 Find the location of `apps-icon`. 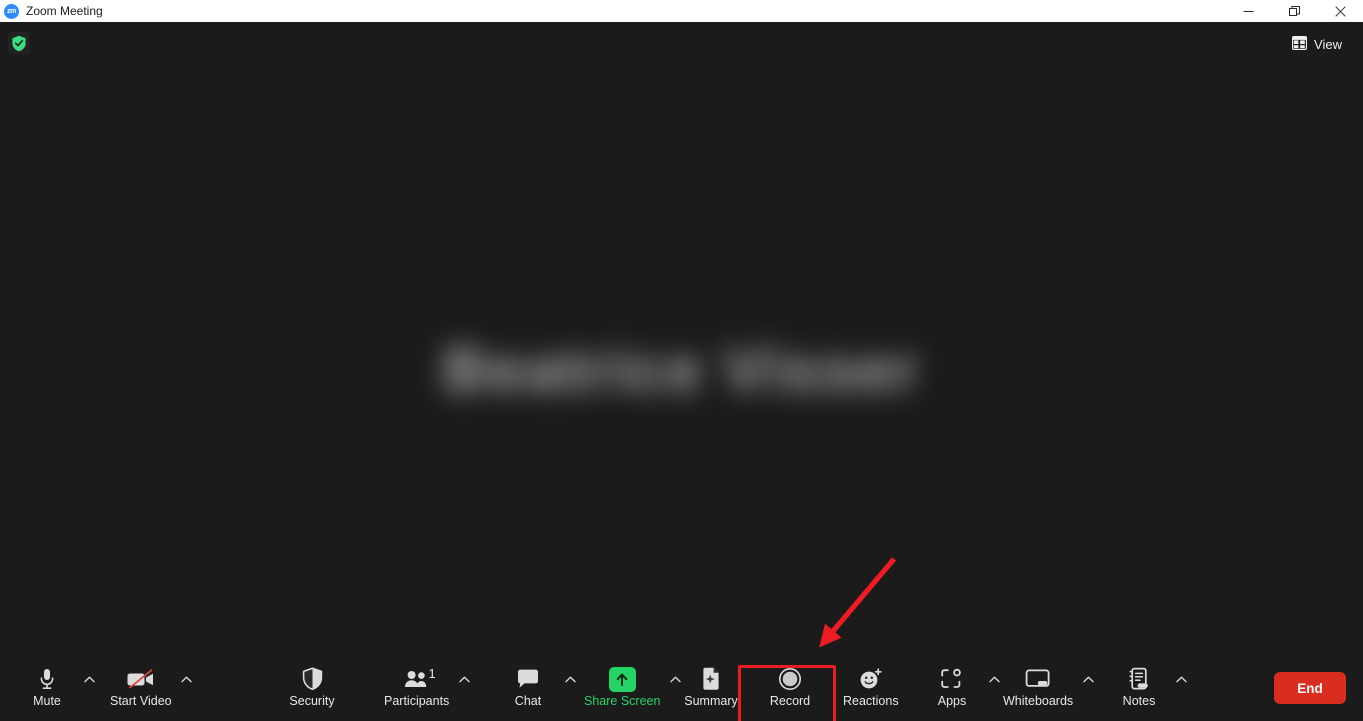

apps-icon is located at coordinates (952, 679).